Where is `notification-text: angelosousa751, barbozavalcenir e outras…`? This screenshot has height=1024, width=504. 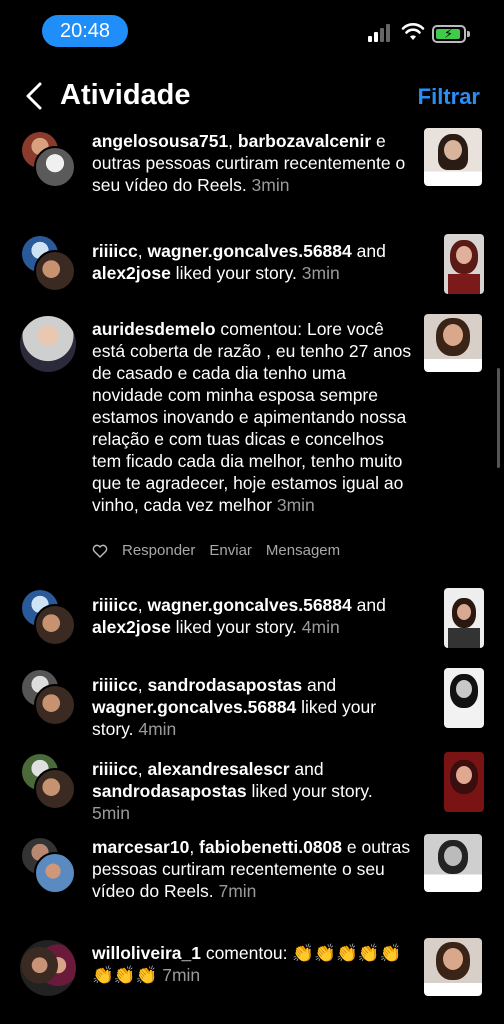 notification-text: angelosousa751, barbozavalcenir e outras… is located at coordinates (249, 163).